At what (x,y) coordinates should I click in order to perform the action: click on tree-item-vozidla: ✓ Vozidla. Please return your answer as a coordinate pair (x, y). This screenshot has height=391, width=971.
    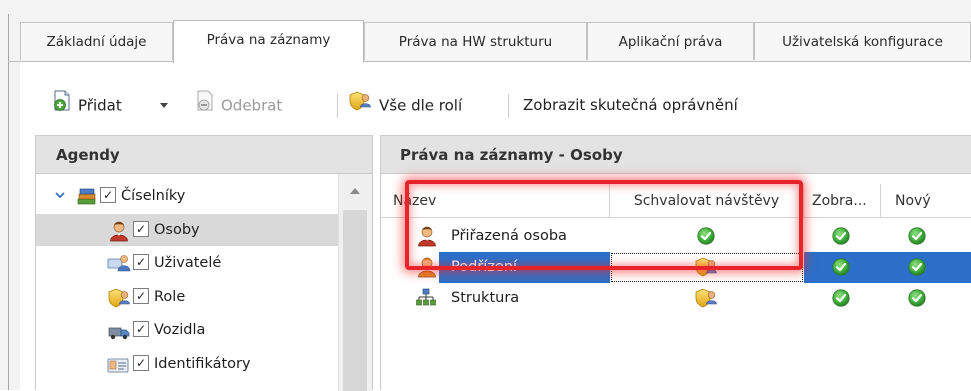
    Looking at the image, I should click on (187, 330).